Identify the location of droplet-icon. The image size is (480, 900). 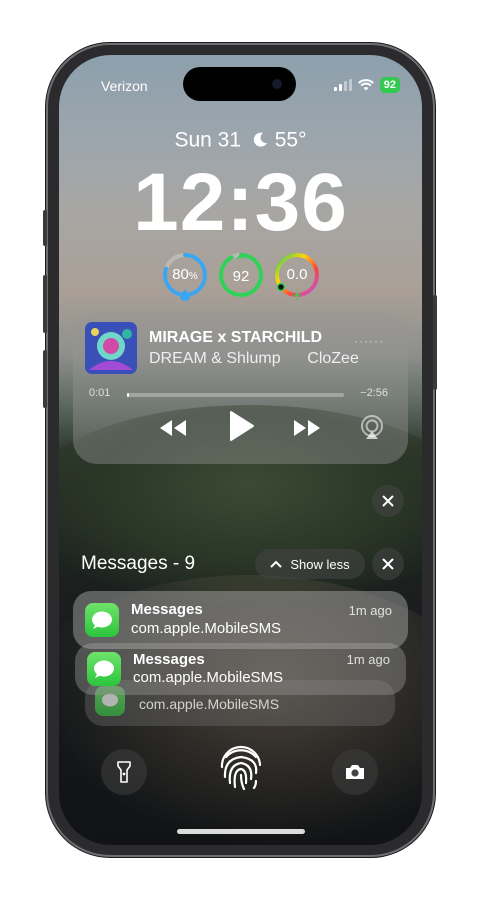
(185, 295).